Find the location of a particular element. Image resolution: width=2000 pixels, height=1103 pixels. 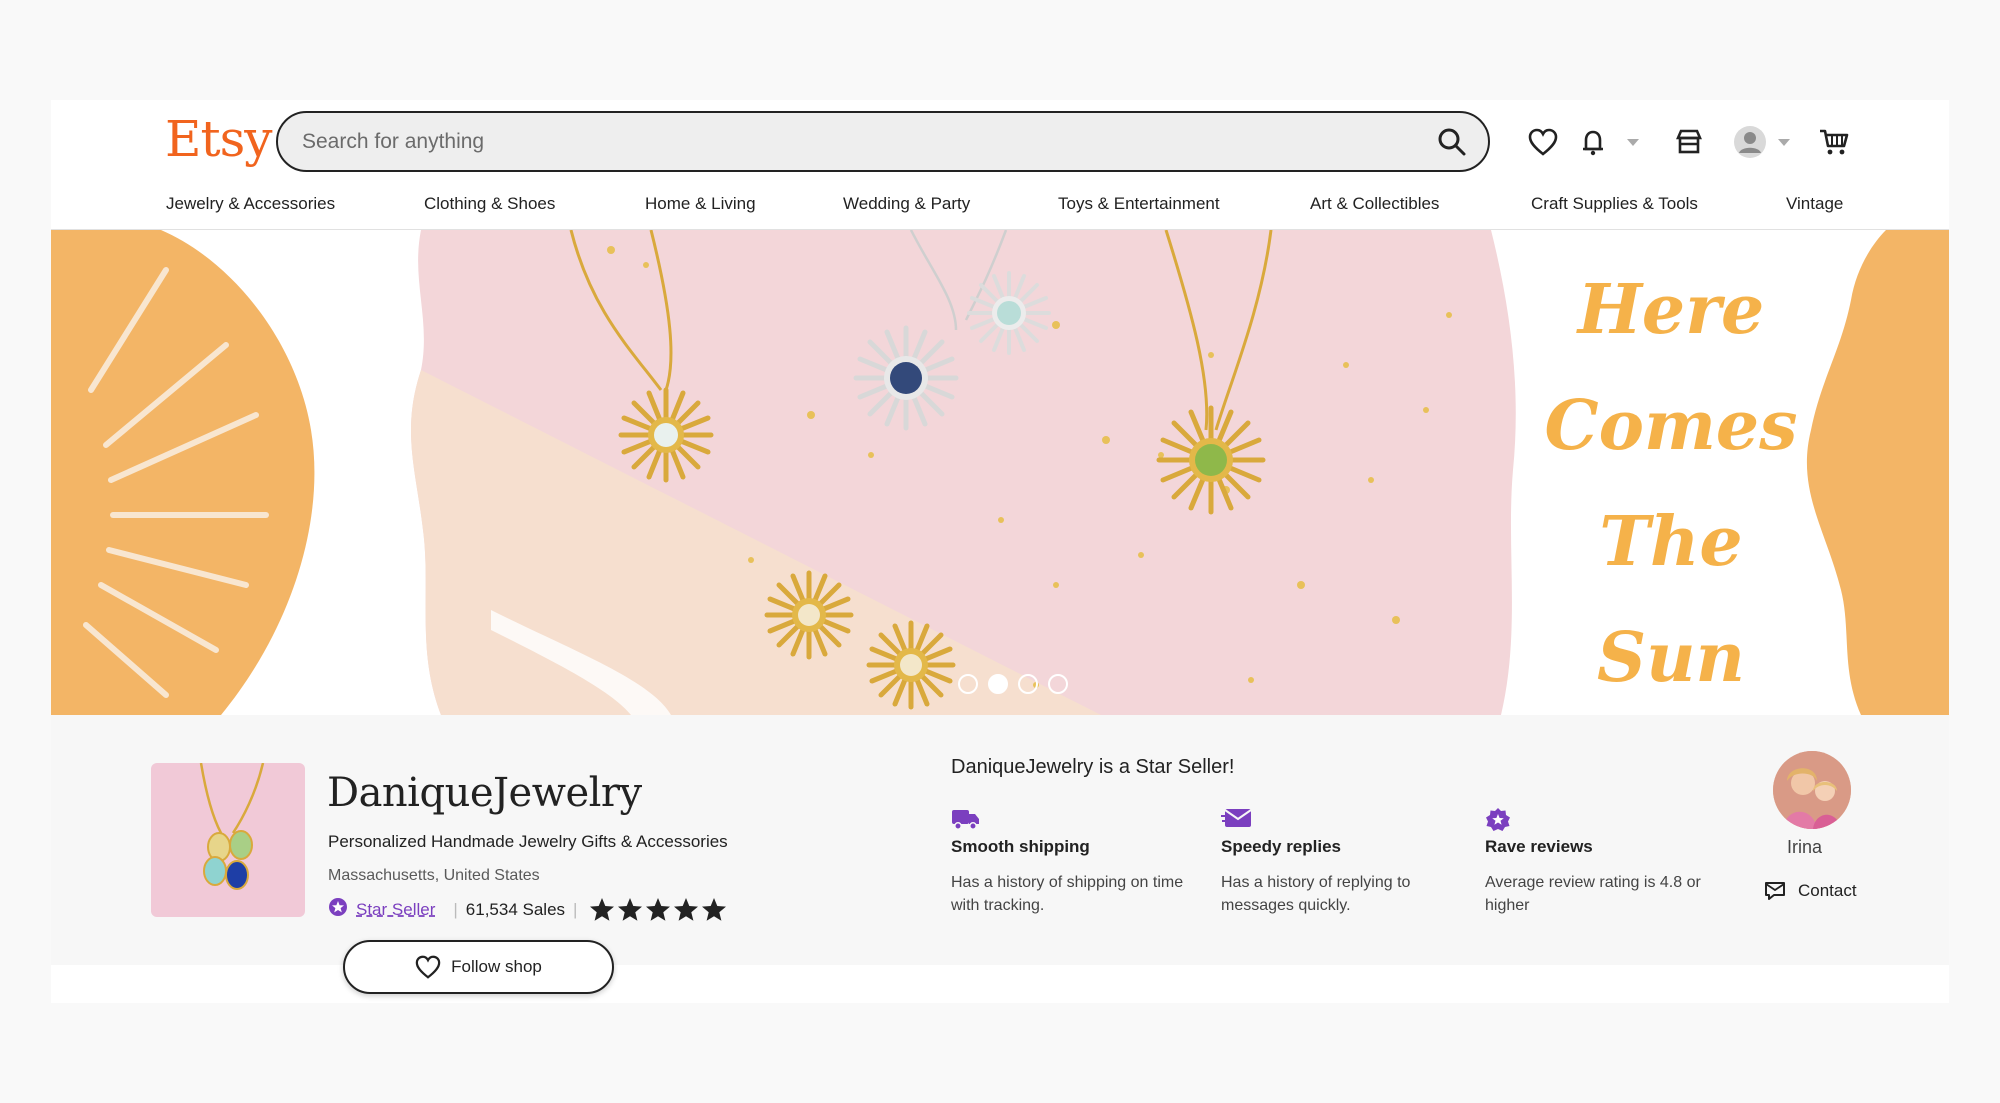

carousel-dots is located at coordinates (1013, 684).